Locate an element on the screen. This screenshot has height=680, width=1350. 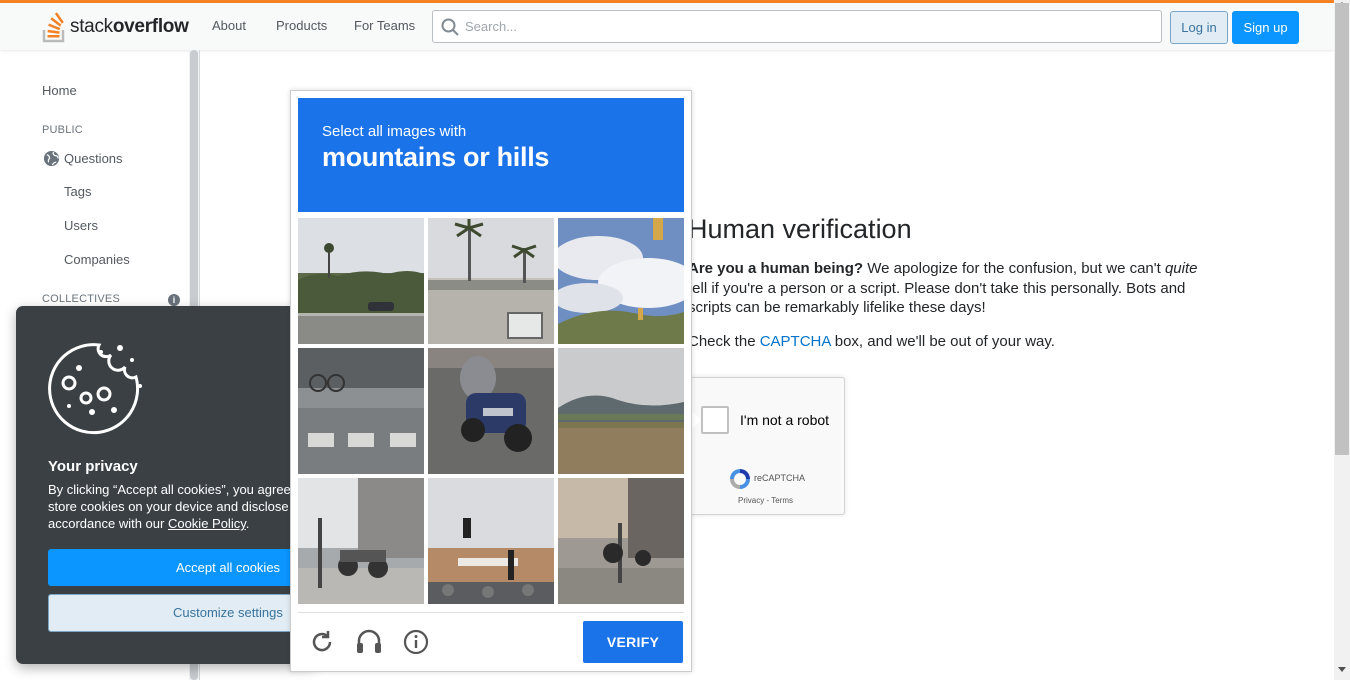
tile-house-palms is located at coordinates (491, 281).